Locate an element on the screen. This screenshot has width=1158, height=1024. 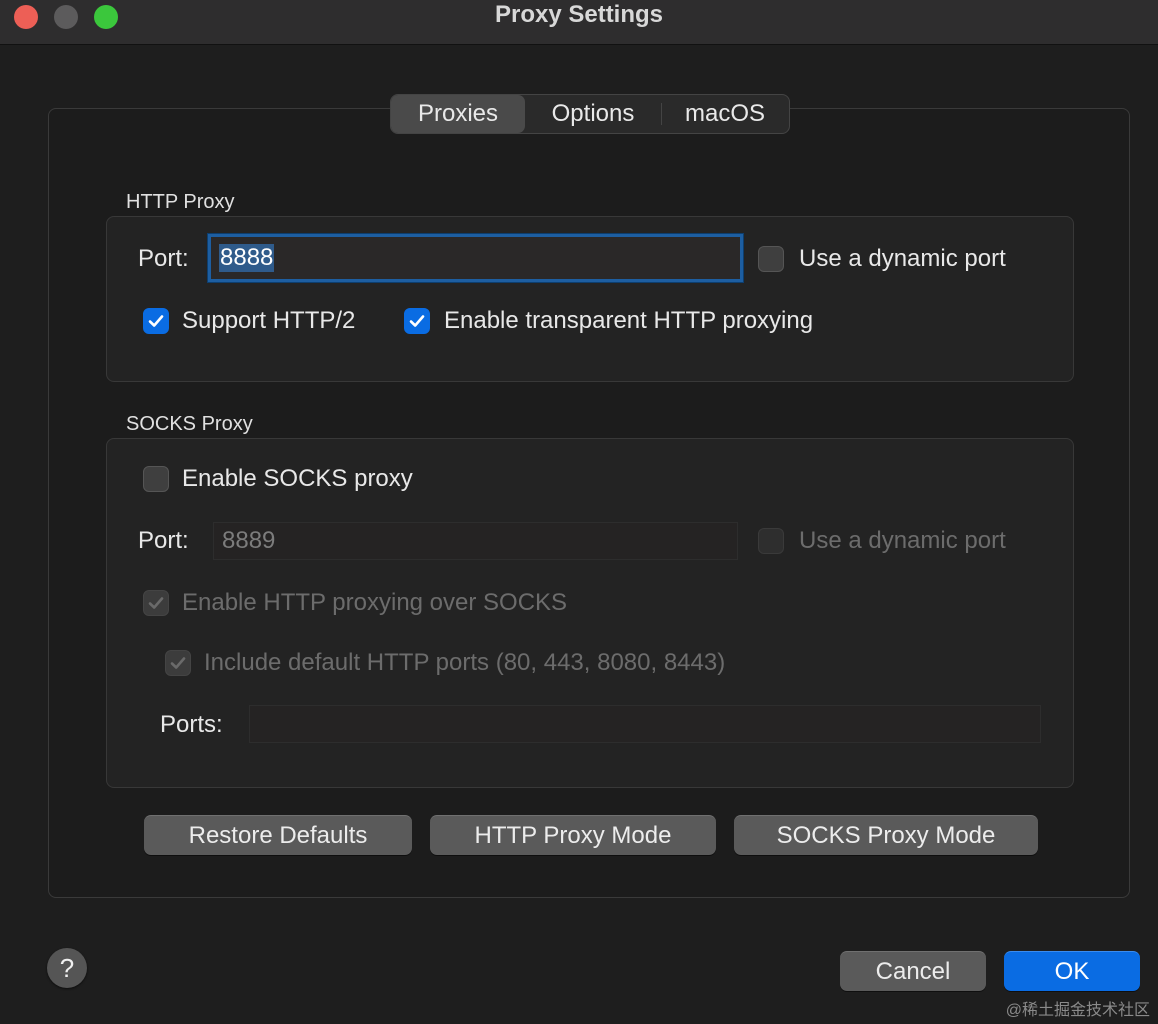
include-default-ports-checkbox is located at coordinates (178, 663).